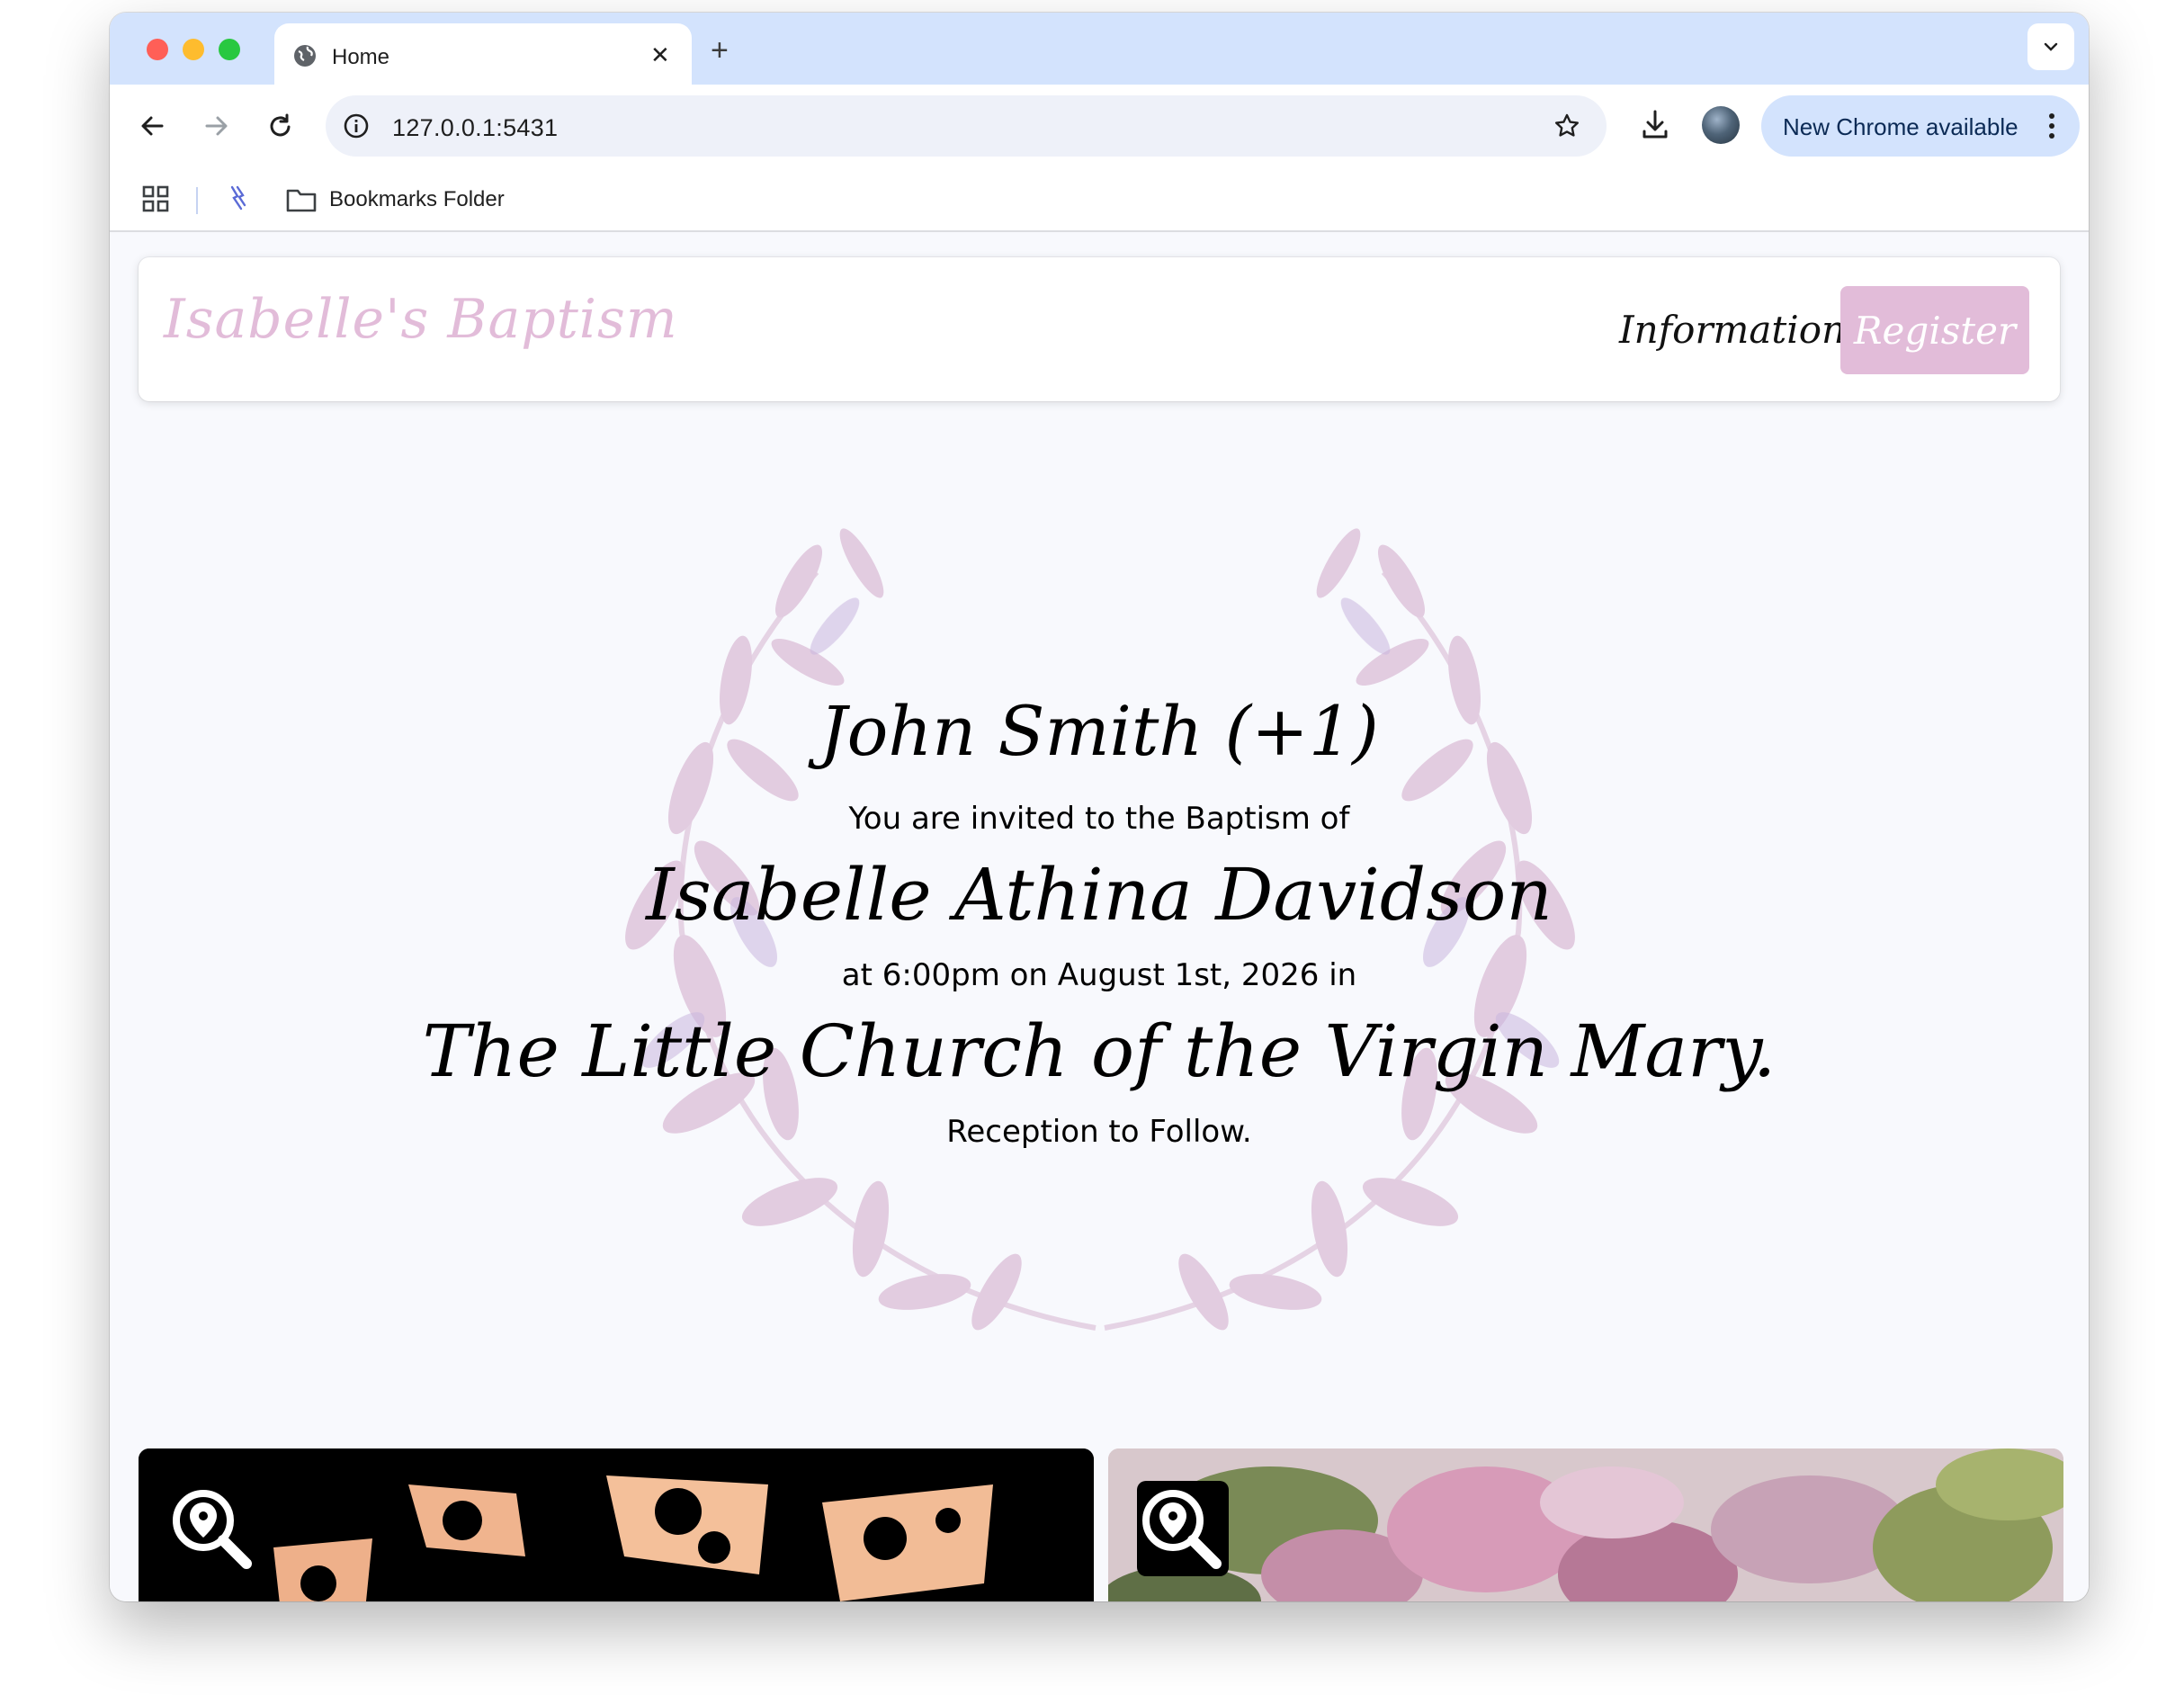 This screenshot has width=2184, height=1695. What do you see at coordinates (301, 202) in the screenshot?
I see `folder-icon` at bounding box center [301, 202].